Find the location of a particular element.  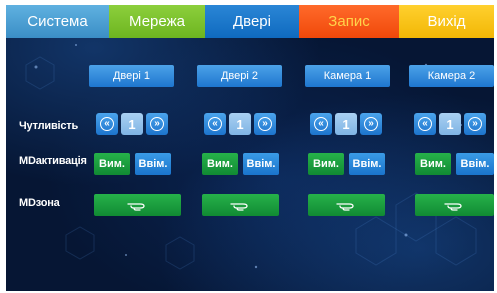

column-camera-1: Камера 1 is located at coordinates (347, 76).